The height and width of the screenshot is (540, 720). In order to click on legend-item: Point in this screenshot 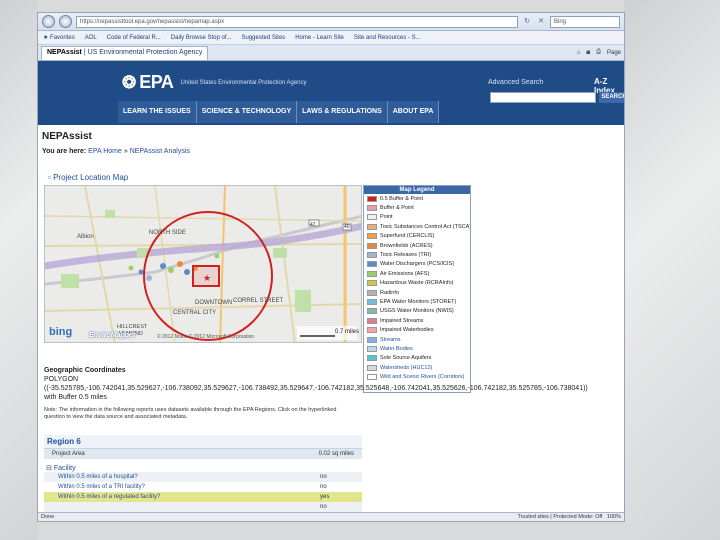, I will do `click(417, 217)`.